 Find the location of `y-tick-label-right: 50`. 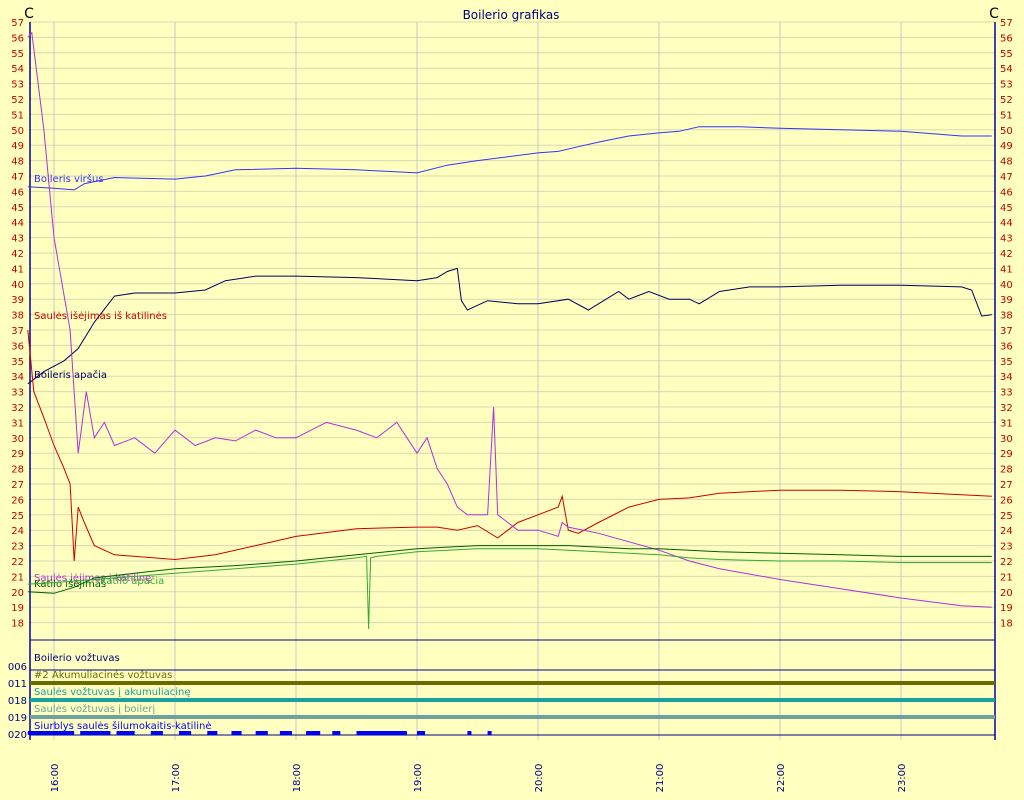

y-tick-label-right: 50 is located at coordinates (1006, 131).